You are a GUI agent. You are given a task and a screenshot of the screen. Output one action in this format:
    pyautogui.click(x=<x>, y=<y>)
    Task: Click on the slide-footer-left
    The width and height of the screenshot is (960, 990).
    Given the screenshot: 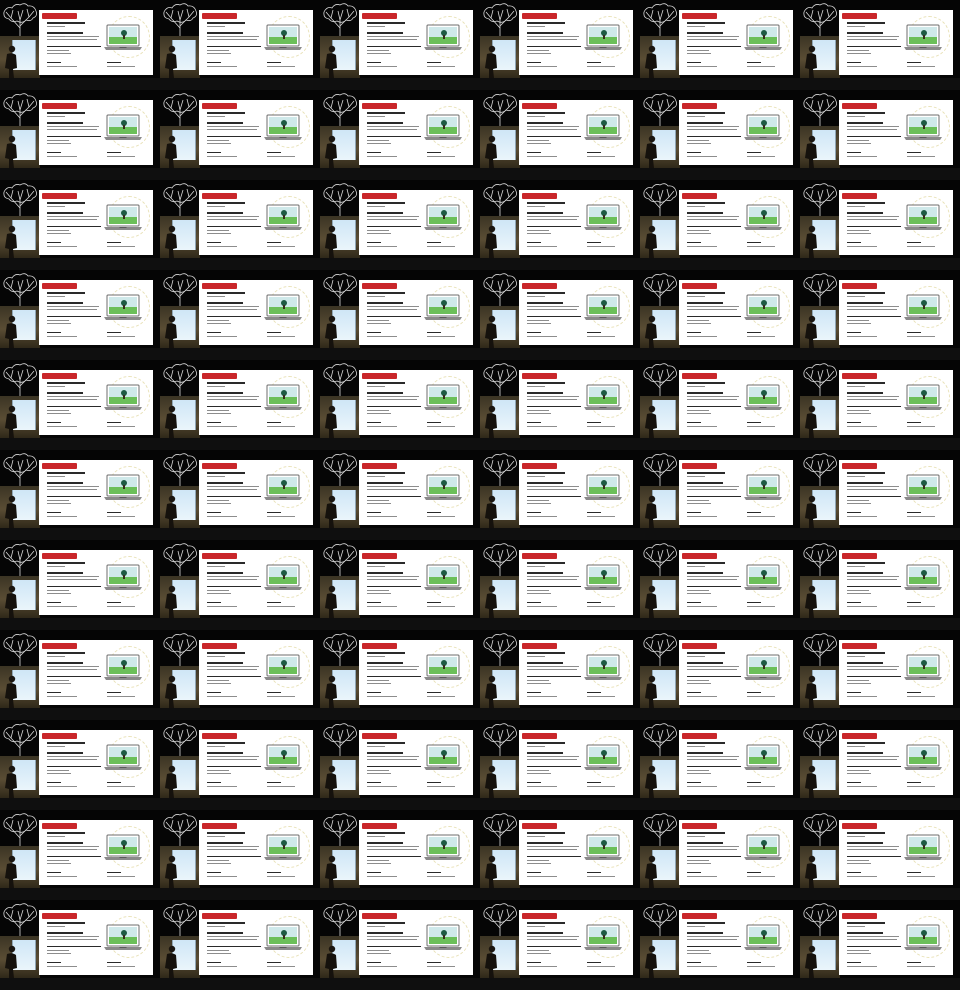 What is the action you would take?
    pyautogui.click(x=382, y=246)
    